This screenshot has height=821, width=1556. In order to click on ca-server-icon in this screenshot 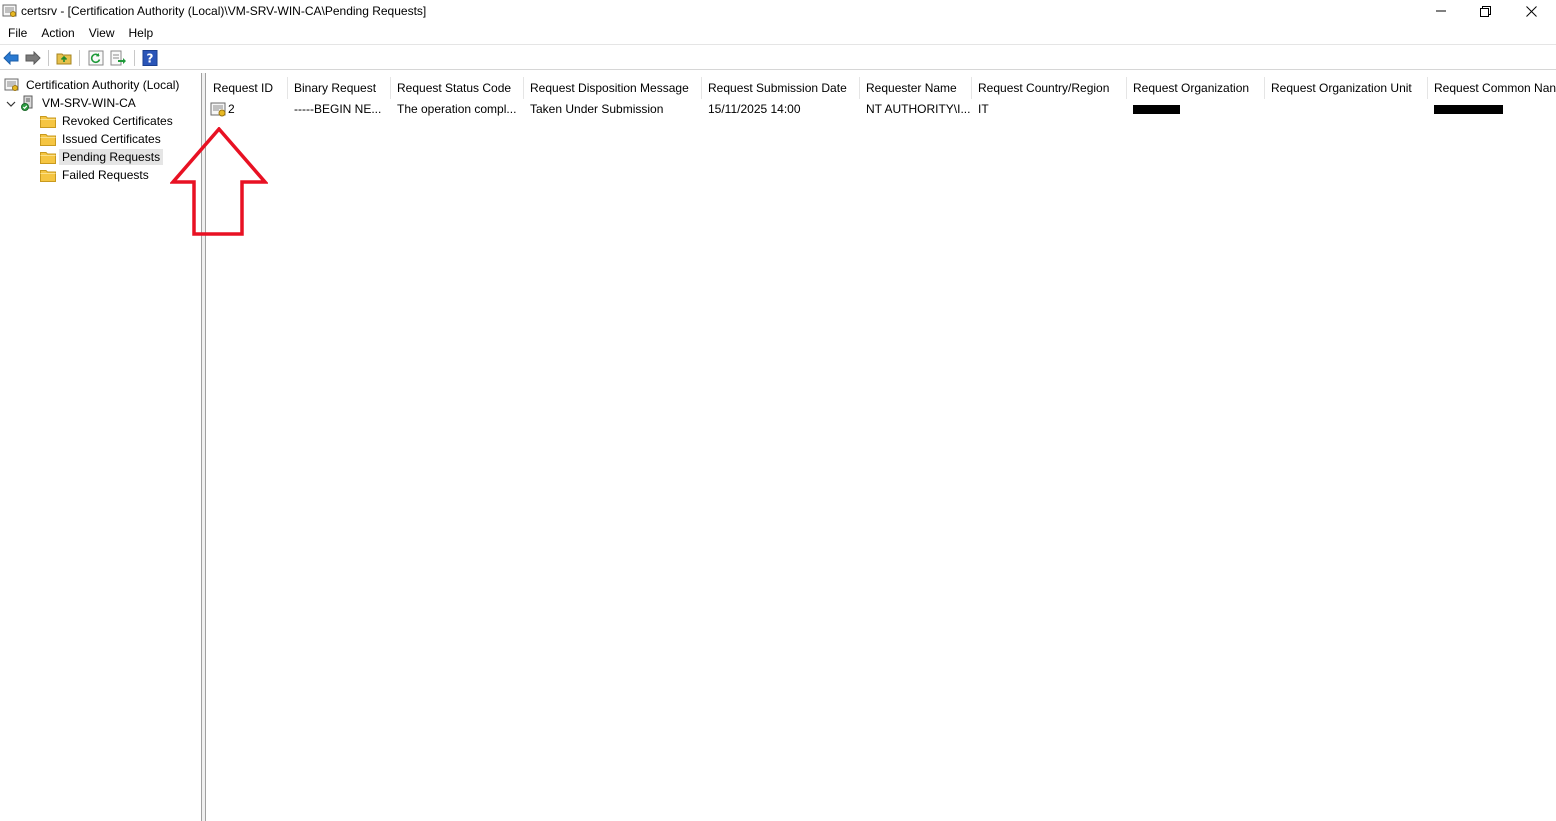, I will do `click(27, 103)`.